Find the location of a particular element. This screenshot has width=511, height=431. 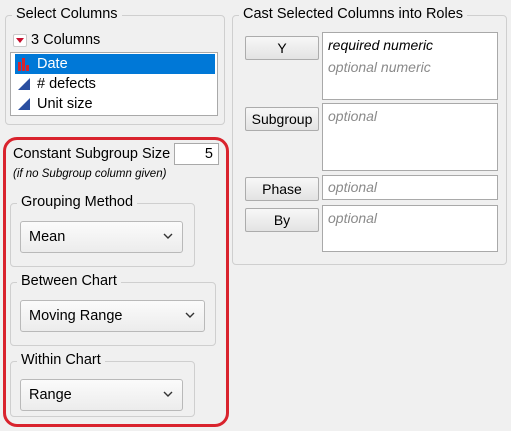

y-role-required: required numeric is located at coordinates (381, 45).